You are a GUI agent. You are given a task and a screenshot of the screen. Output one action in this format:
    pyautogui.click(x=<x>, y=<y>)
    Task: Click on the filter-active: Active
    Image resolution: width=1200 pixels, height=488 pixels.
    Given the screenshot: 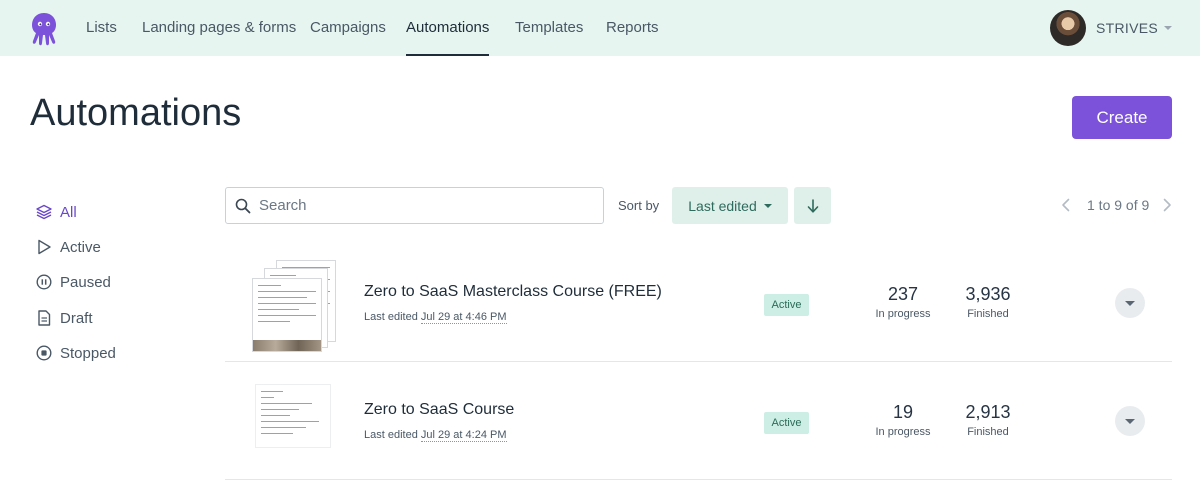 What is the action you would take?
    pyautogui.click(x=68, y=247)
    